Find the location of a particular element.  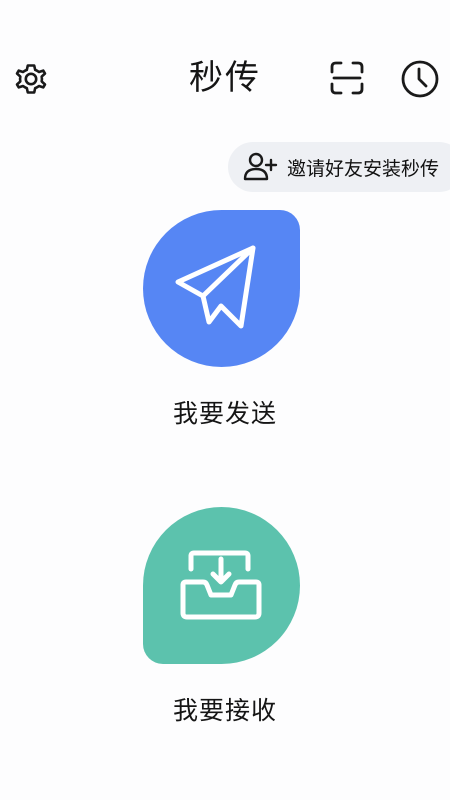

page-title: 秒传 is located at coordinates (225, 78).